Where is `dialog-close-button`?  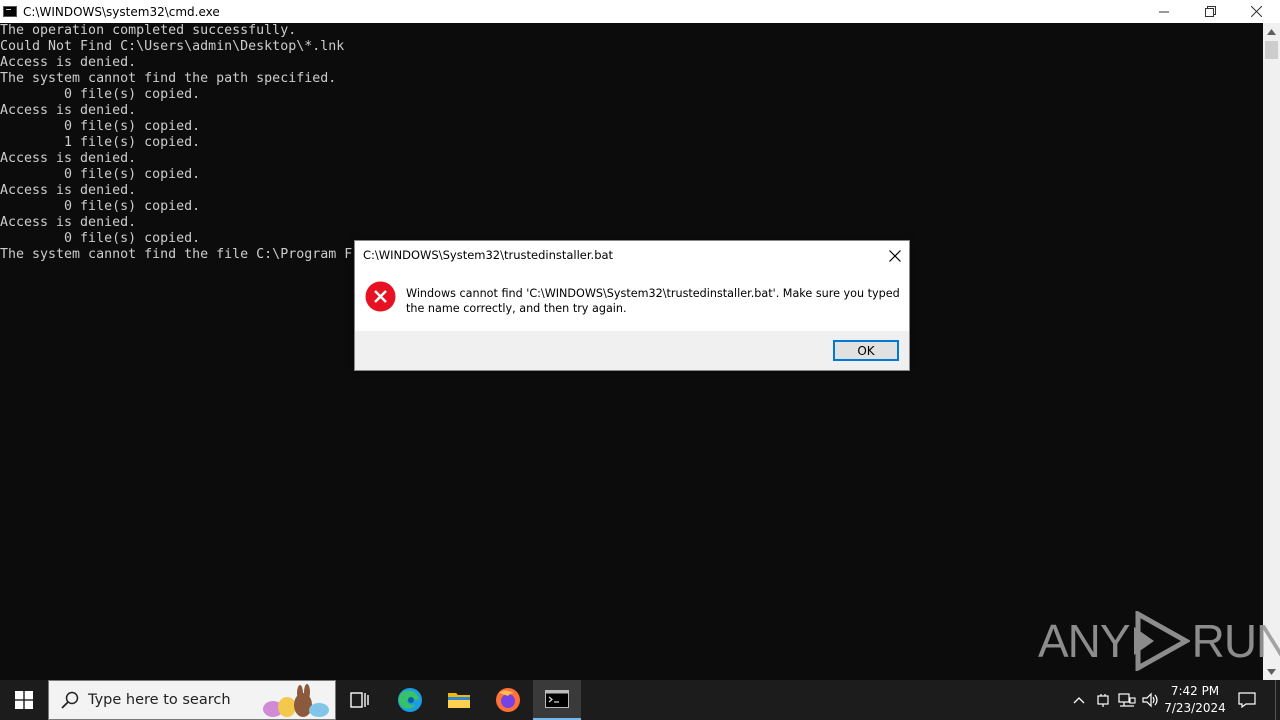 dialog-close-button is located at coordinates (895, 256).